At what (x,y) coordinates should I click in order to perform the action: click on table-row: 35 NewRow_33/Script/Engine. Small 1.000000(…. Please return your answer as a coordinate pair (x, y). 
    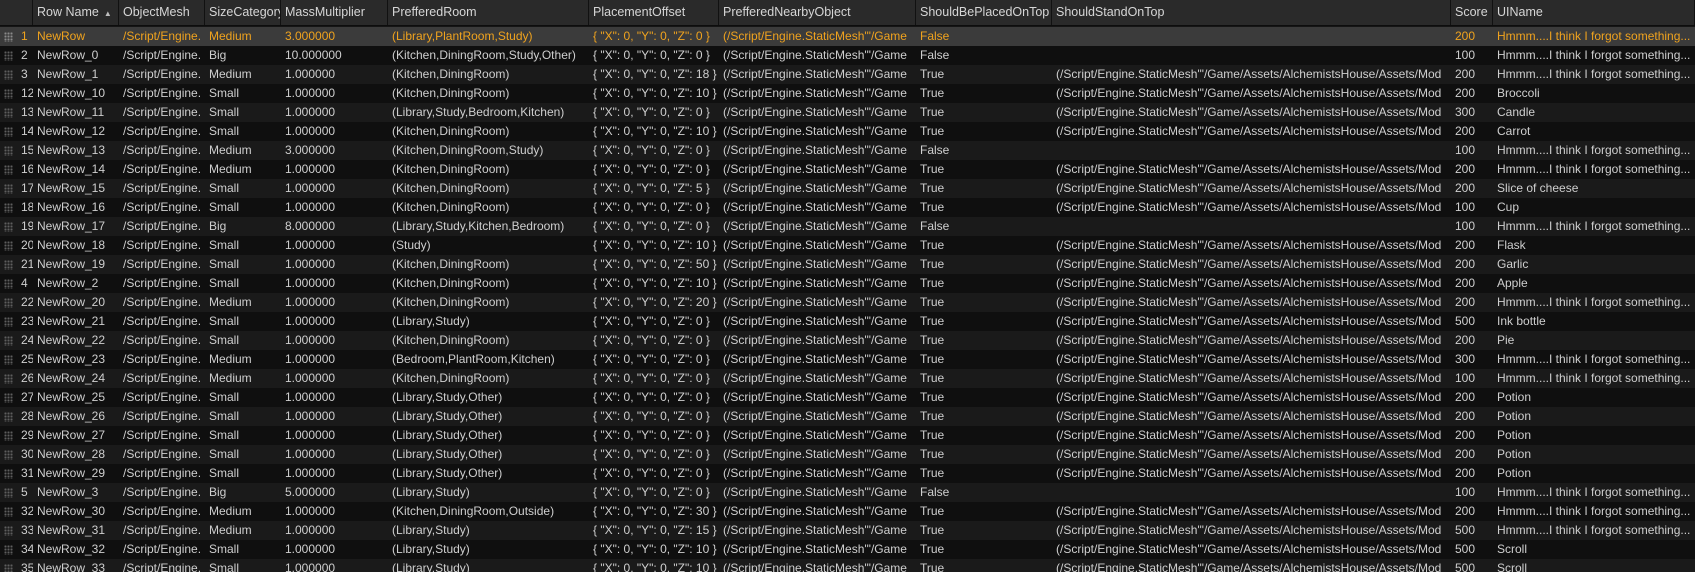
    Looking at the image, I should click on (847, 565).